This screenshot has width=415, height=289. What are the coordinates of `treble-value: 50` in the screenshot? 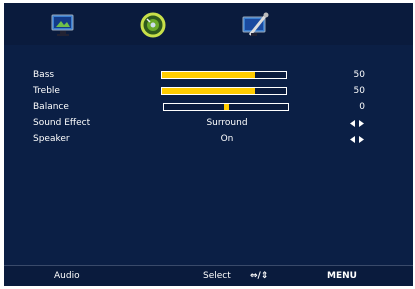 It's located at (359, 91).